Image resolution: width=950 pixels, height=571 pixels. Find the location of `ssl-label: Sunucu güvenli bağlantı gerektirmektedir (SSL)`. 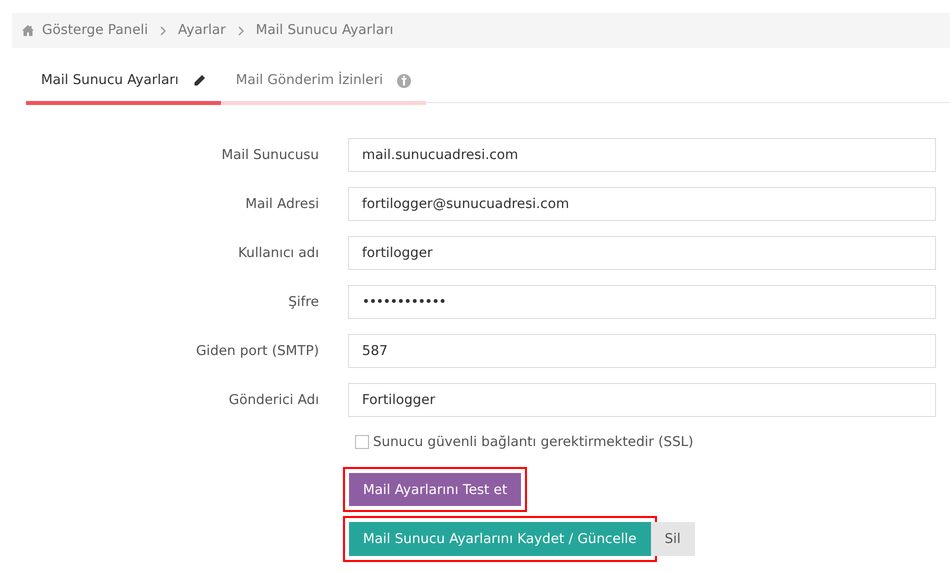

ssl-label: Sunucu güvenli bağlantı gerektirmektedir (SSL) is located at coordinates (533, 442).